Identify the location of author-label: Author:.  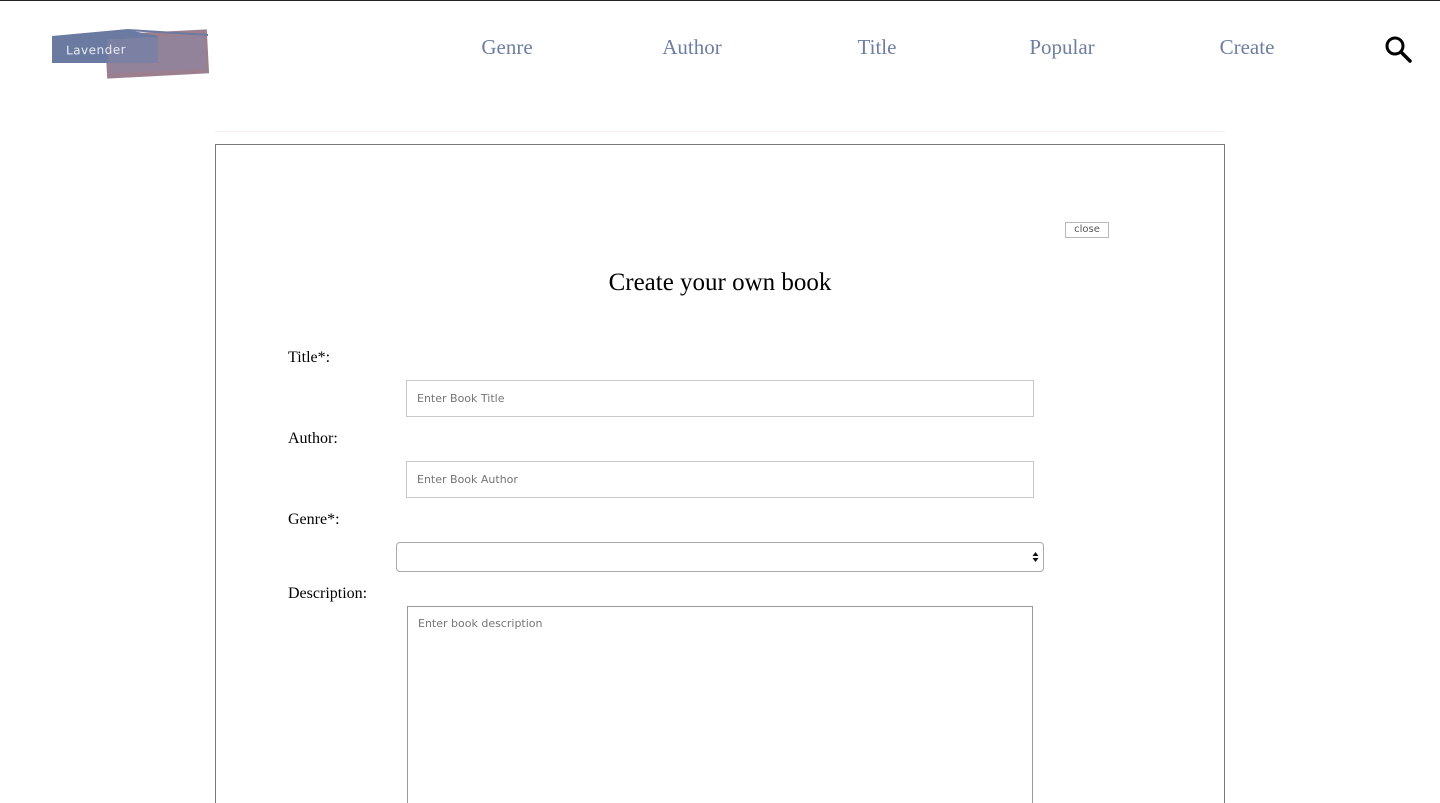
(313, 438).